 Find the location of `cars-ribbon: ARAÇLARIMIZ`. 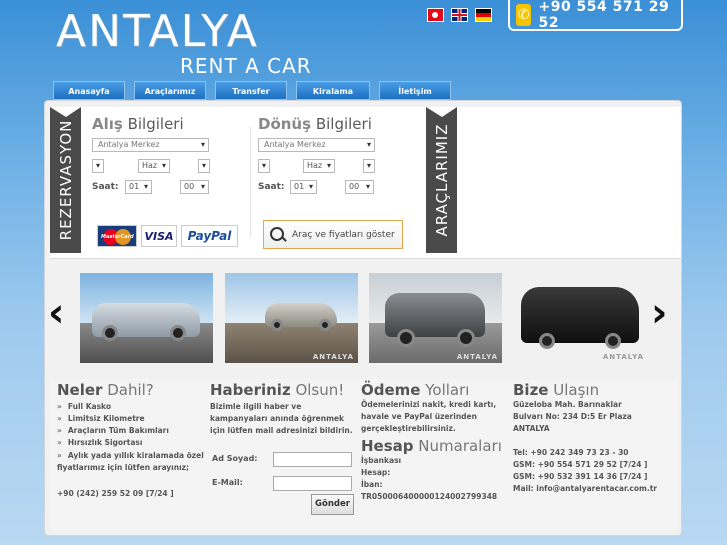

cars-ribbon: ARAÇLARIMIZ is located at coordinates (441, 180).